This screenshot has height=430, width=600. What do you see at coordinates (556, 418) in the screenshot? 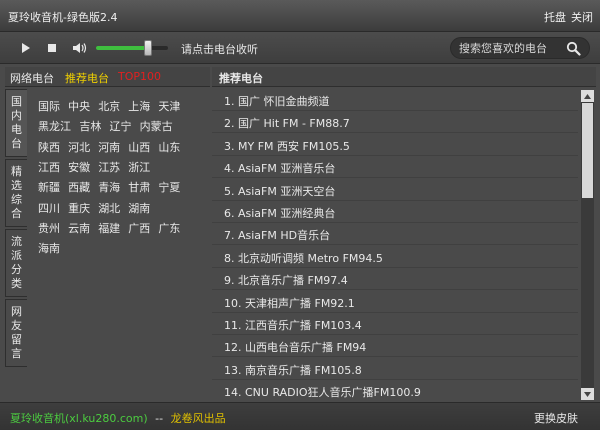
I see `change-skin-button: 更换皮肤` at bounding box center [556, 418].